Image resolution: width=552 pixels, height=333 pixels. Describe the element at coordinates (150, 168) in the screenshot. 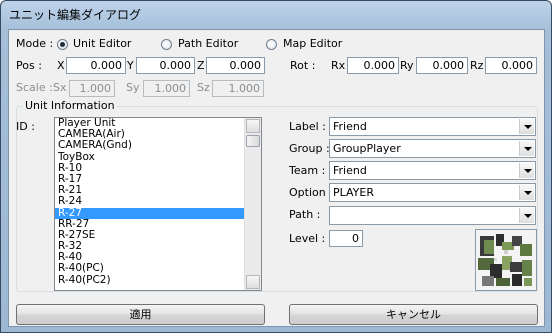

I see `list-item: R-10` at that location.